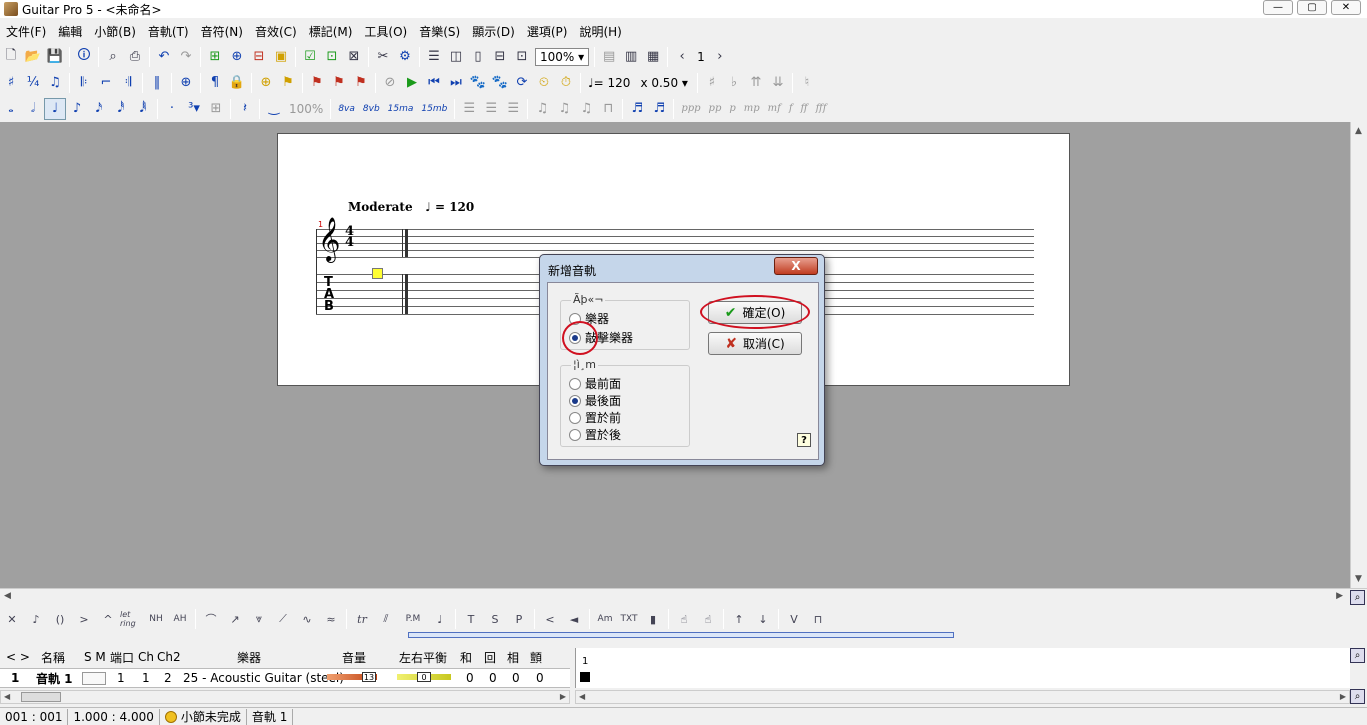  I want to click on fade-icon: ◄, so click(574, 619).